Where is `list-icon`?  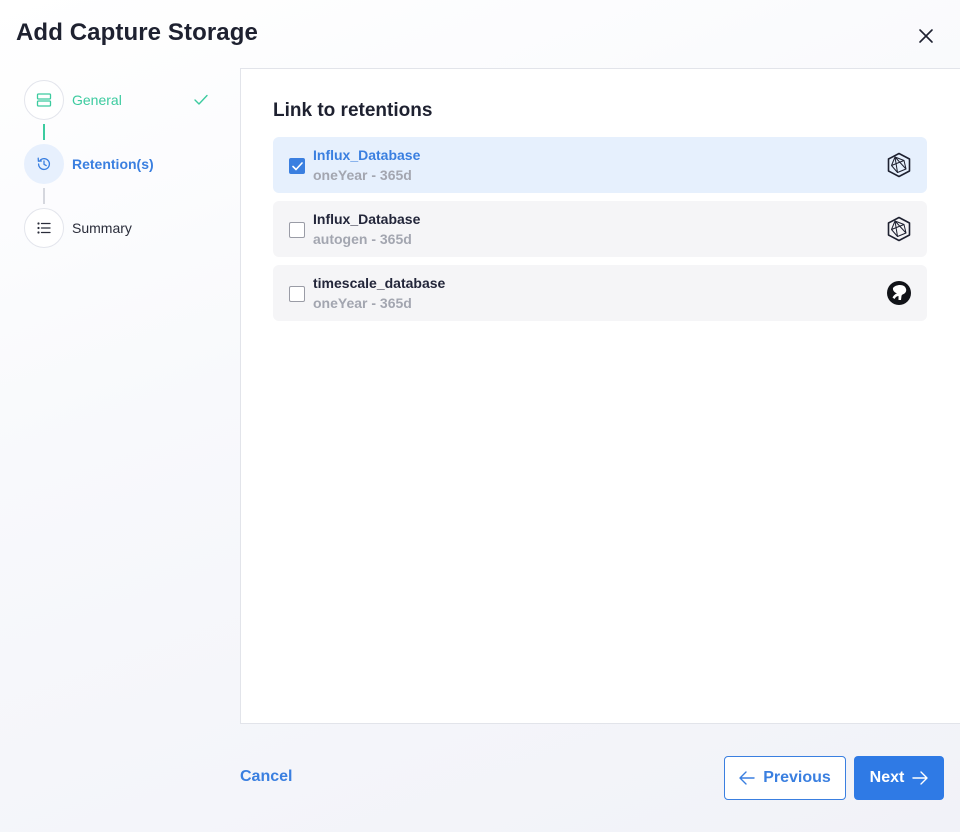
list-icon is located at coordinates (44, 228).